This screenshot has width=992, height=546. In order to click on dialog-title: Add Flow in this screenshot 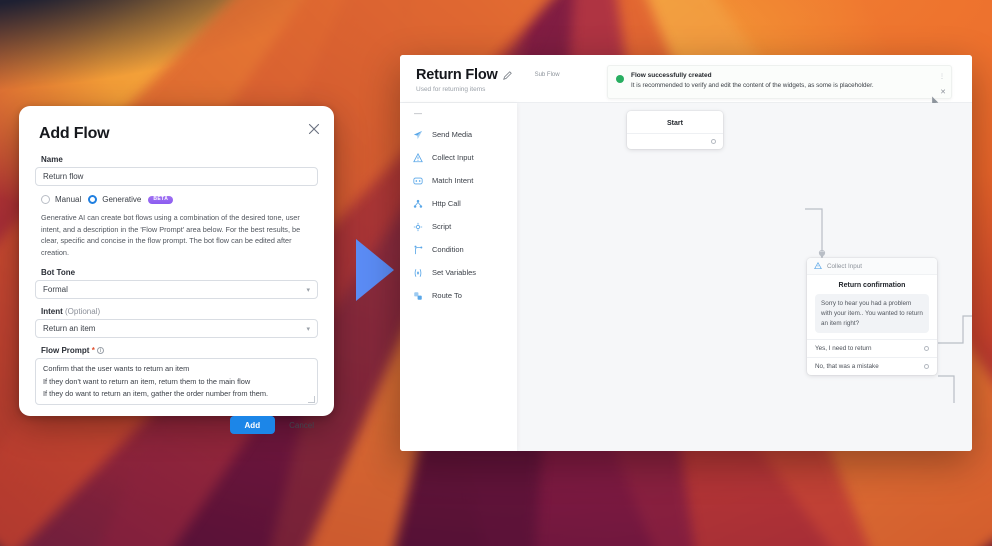, I will do `click(74, 133)`.